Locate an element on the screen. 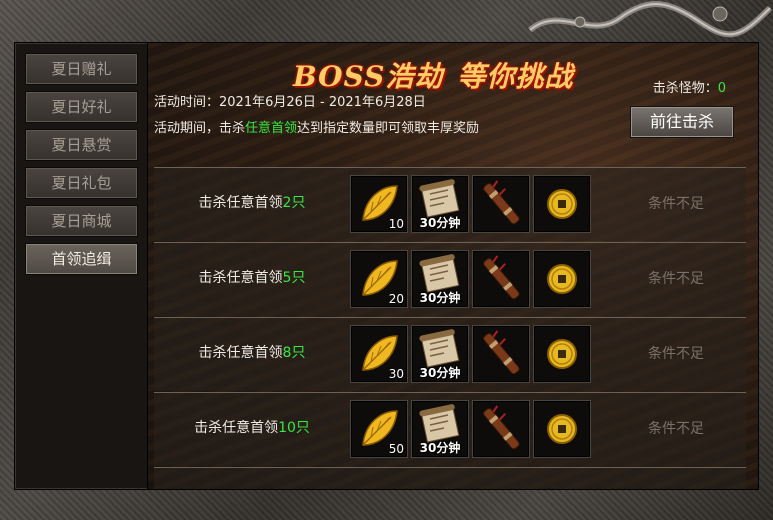 Image resolution: width=773 pixels, height=520 pixels. desc-highlight: 任意首领 is located at coordinates (271, 128).